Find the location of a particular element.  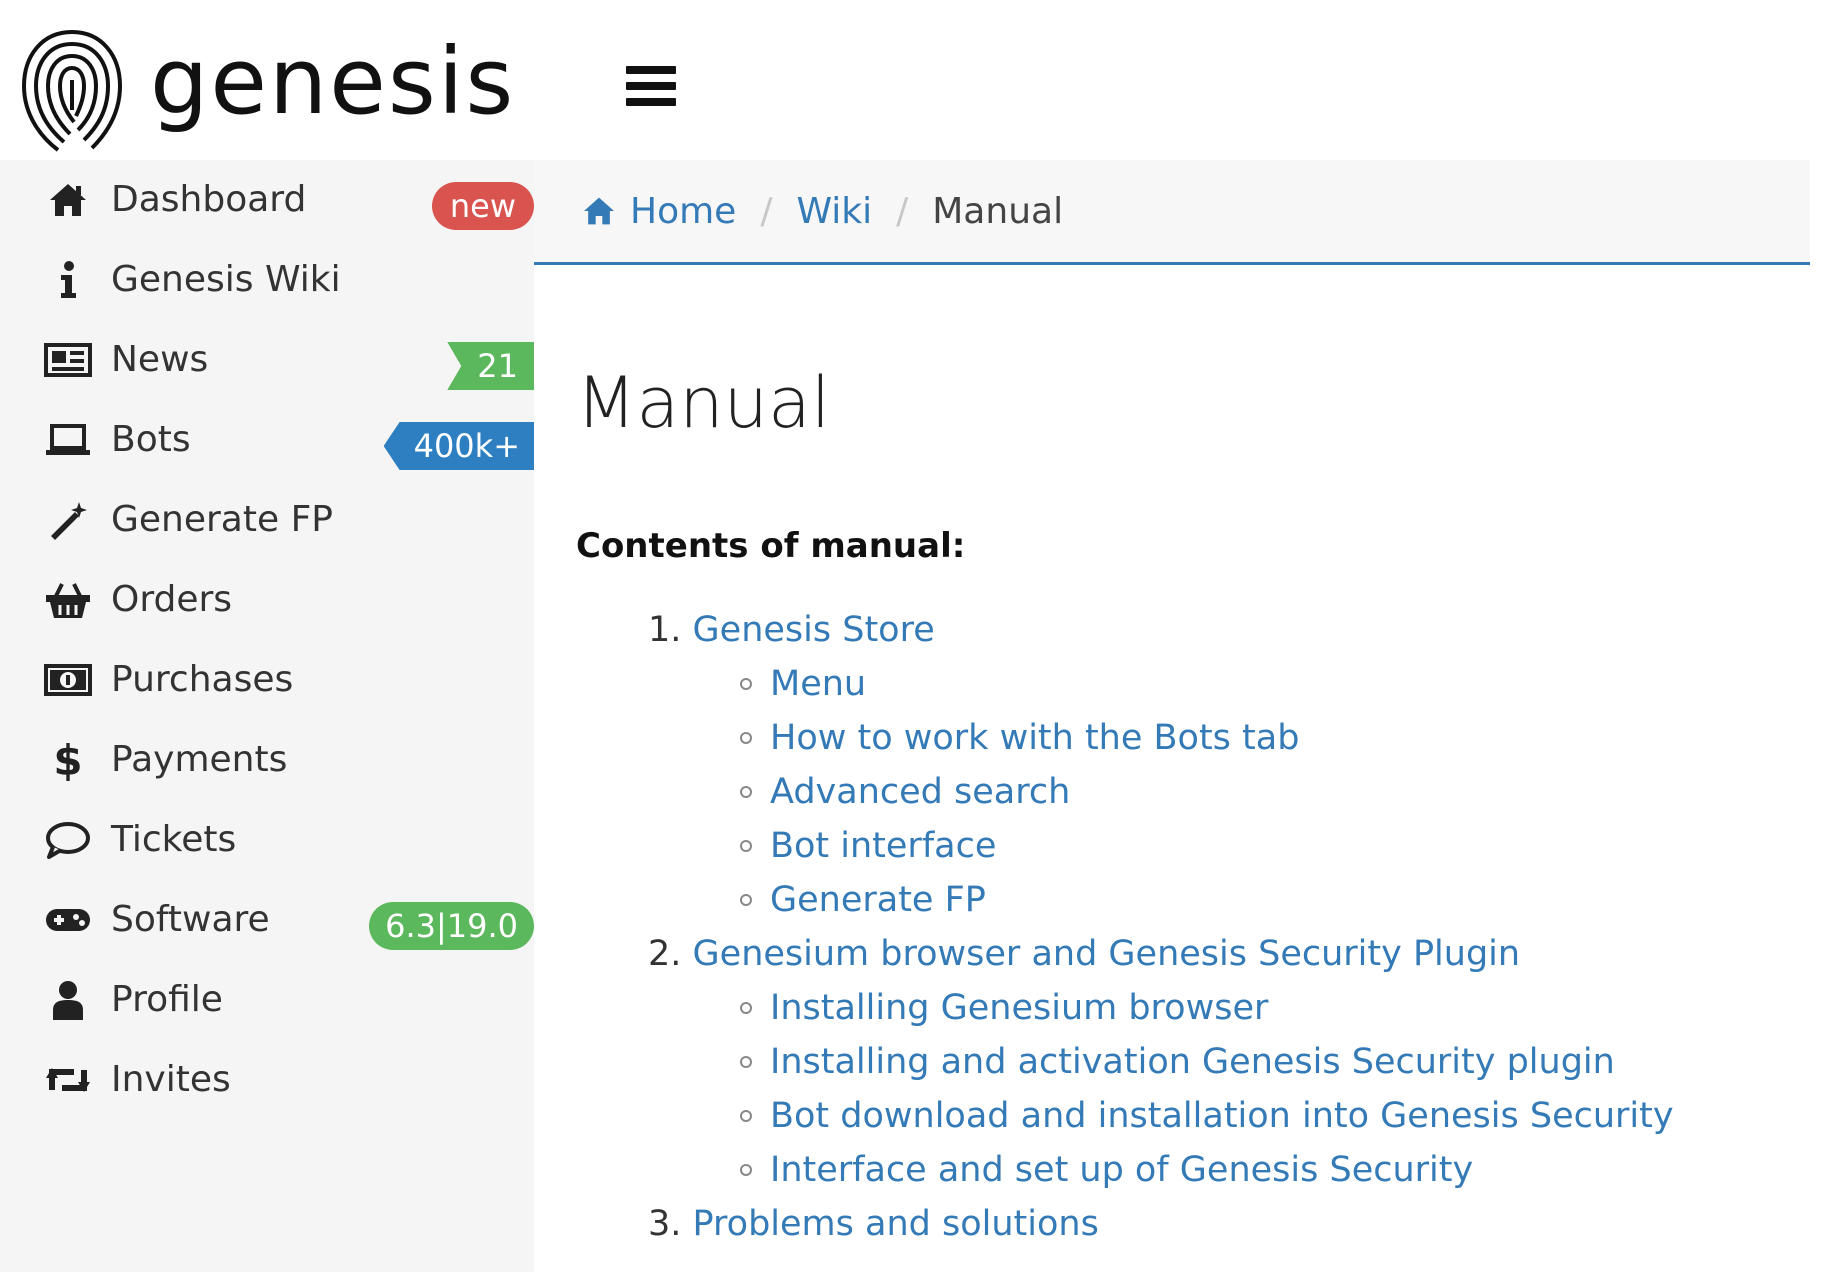

toc-subitem: How to work with the Bots tab is located at coordinates (1019, 738).